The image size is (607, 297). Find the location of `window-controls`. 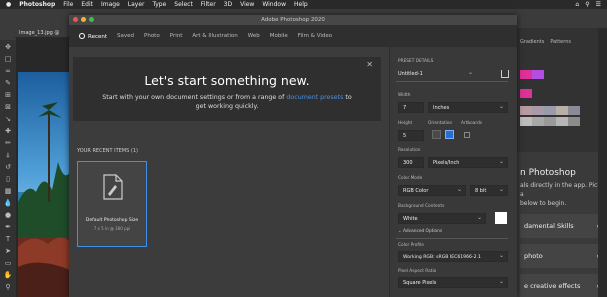

window-controls is located at coordinates (83, 19).